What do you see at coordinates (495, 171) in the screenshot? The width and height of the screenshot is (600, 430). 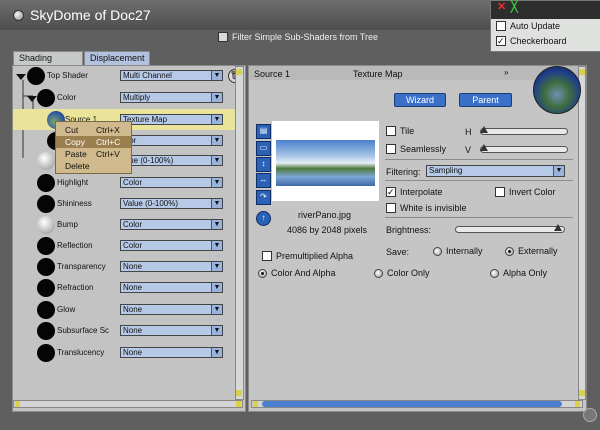 I see `filtering-select: Sampling ▼` at bounding box center [495, 171].